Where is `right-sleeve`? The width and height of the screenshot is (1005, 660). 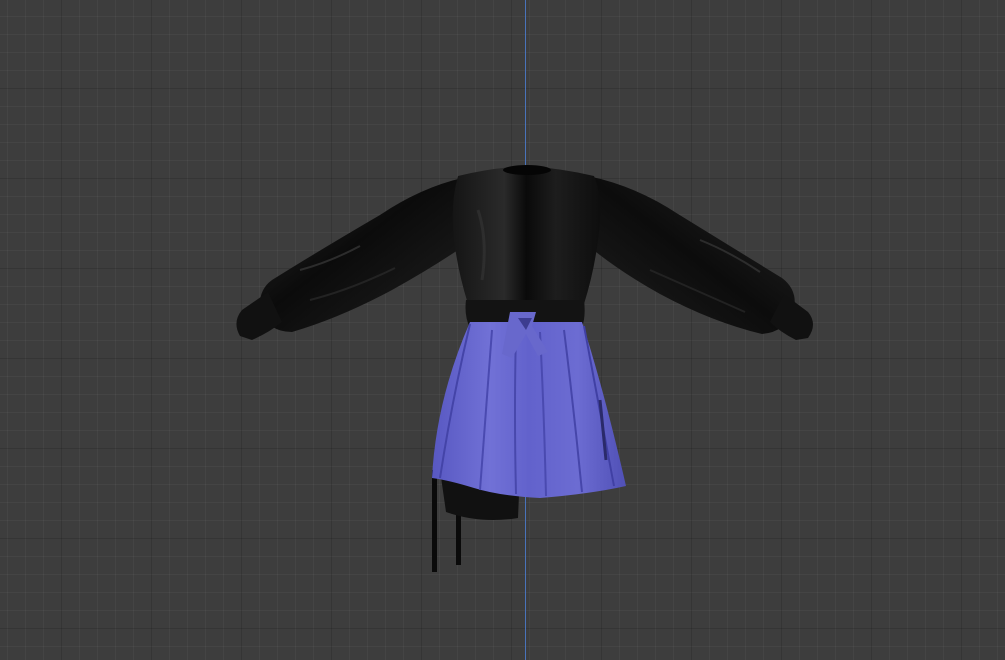 right-sleeve is located at coordinates (700, 258).